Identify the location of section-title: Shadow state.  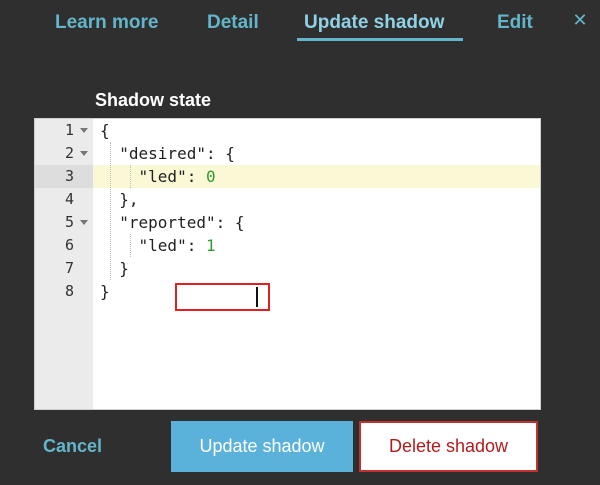
(153, 100).